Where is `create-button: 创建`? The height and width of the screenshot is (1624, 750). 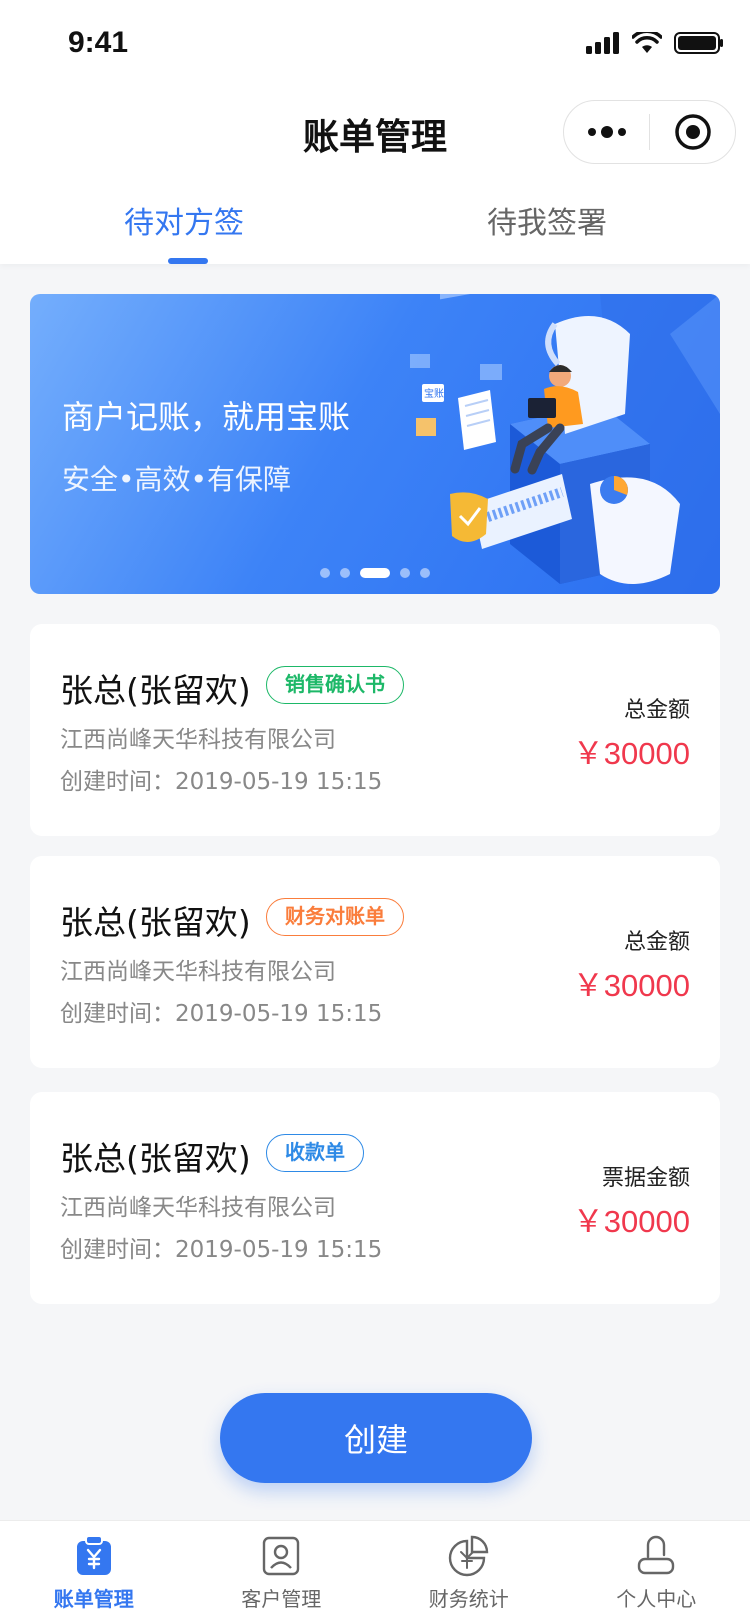 create-button: 创建 is located at coordinates (376, 1438).